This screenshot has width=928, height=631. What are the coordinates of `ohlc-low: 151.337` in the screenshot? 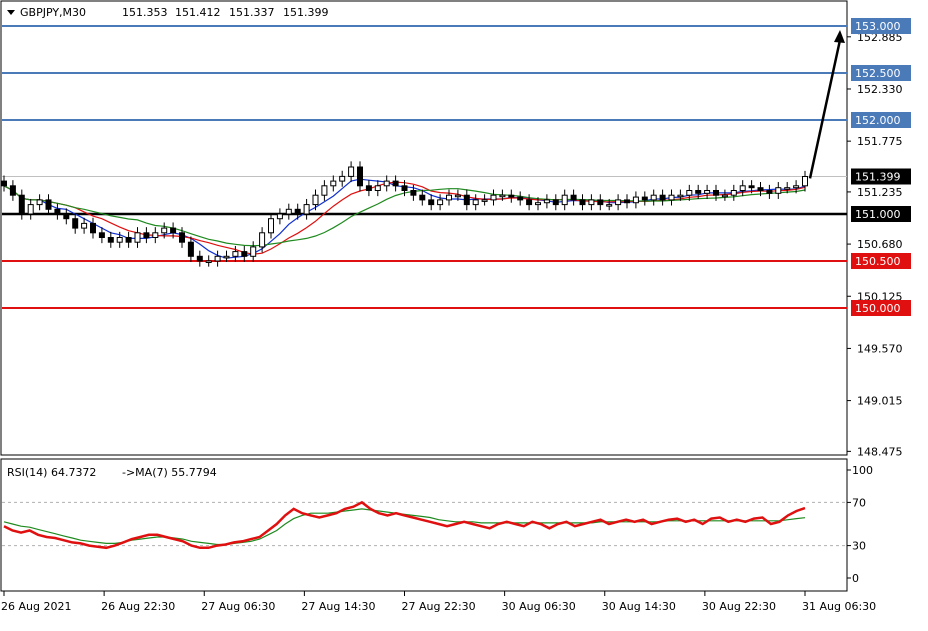 It's located at (252, 12).